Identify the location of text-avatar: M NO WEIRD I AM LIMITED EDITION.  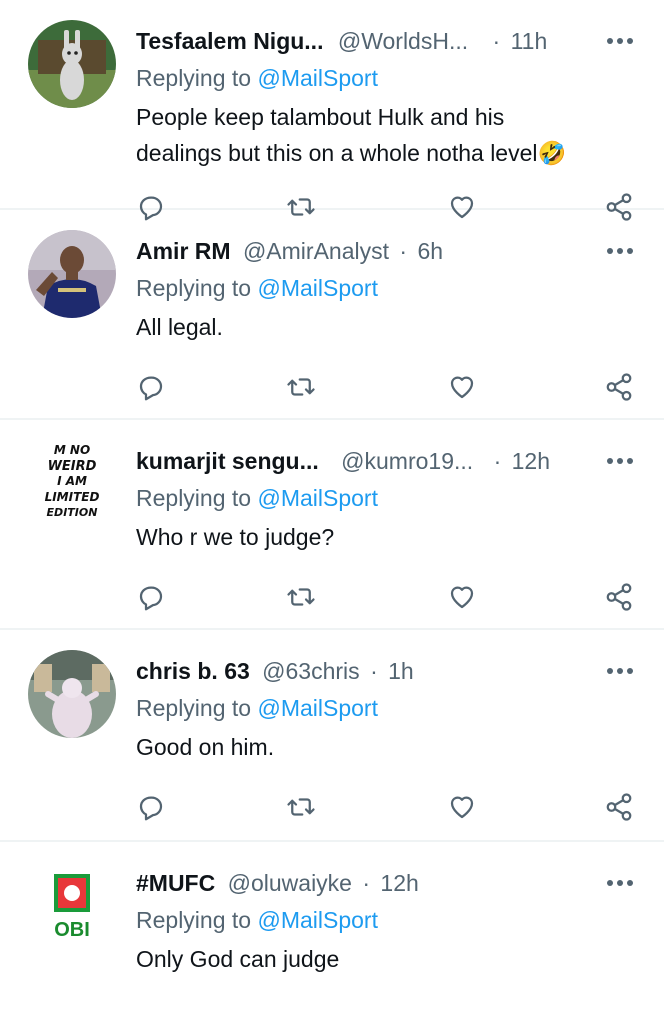
(72, 482).